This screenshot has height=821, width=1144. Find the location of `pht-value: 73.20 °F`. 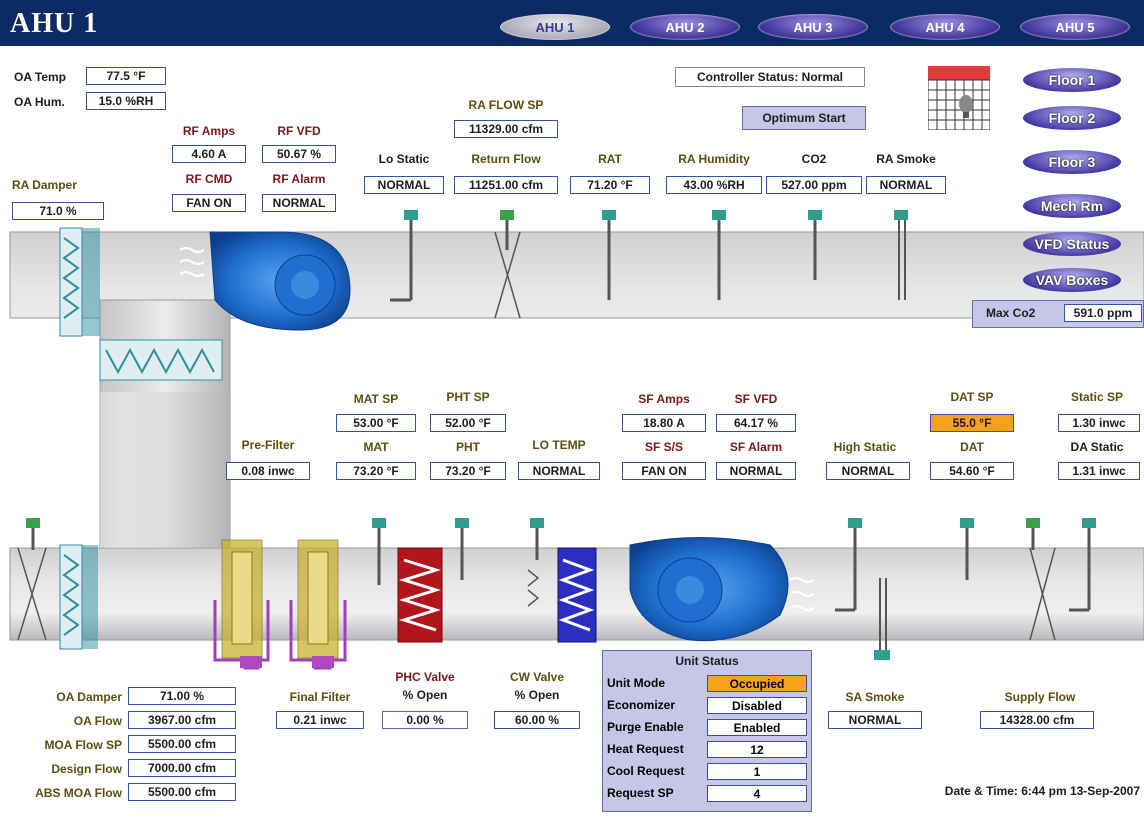

pht-value: 73.20 °F is located at coordinates (468, 471).